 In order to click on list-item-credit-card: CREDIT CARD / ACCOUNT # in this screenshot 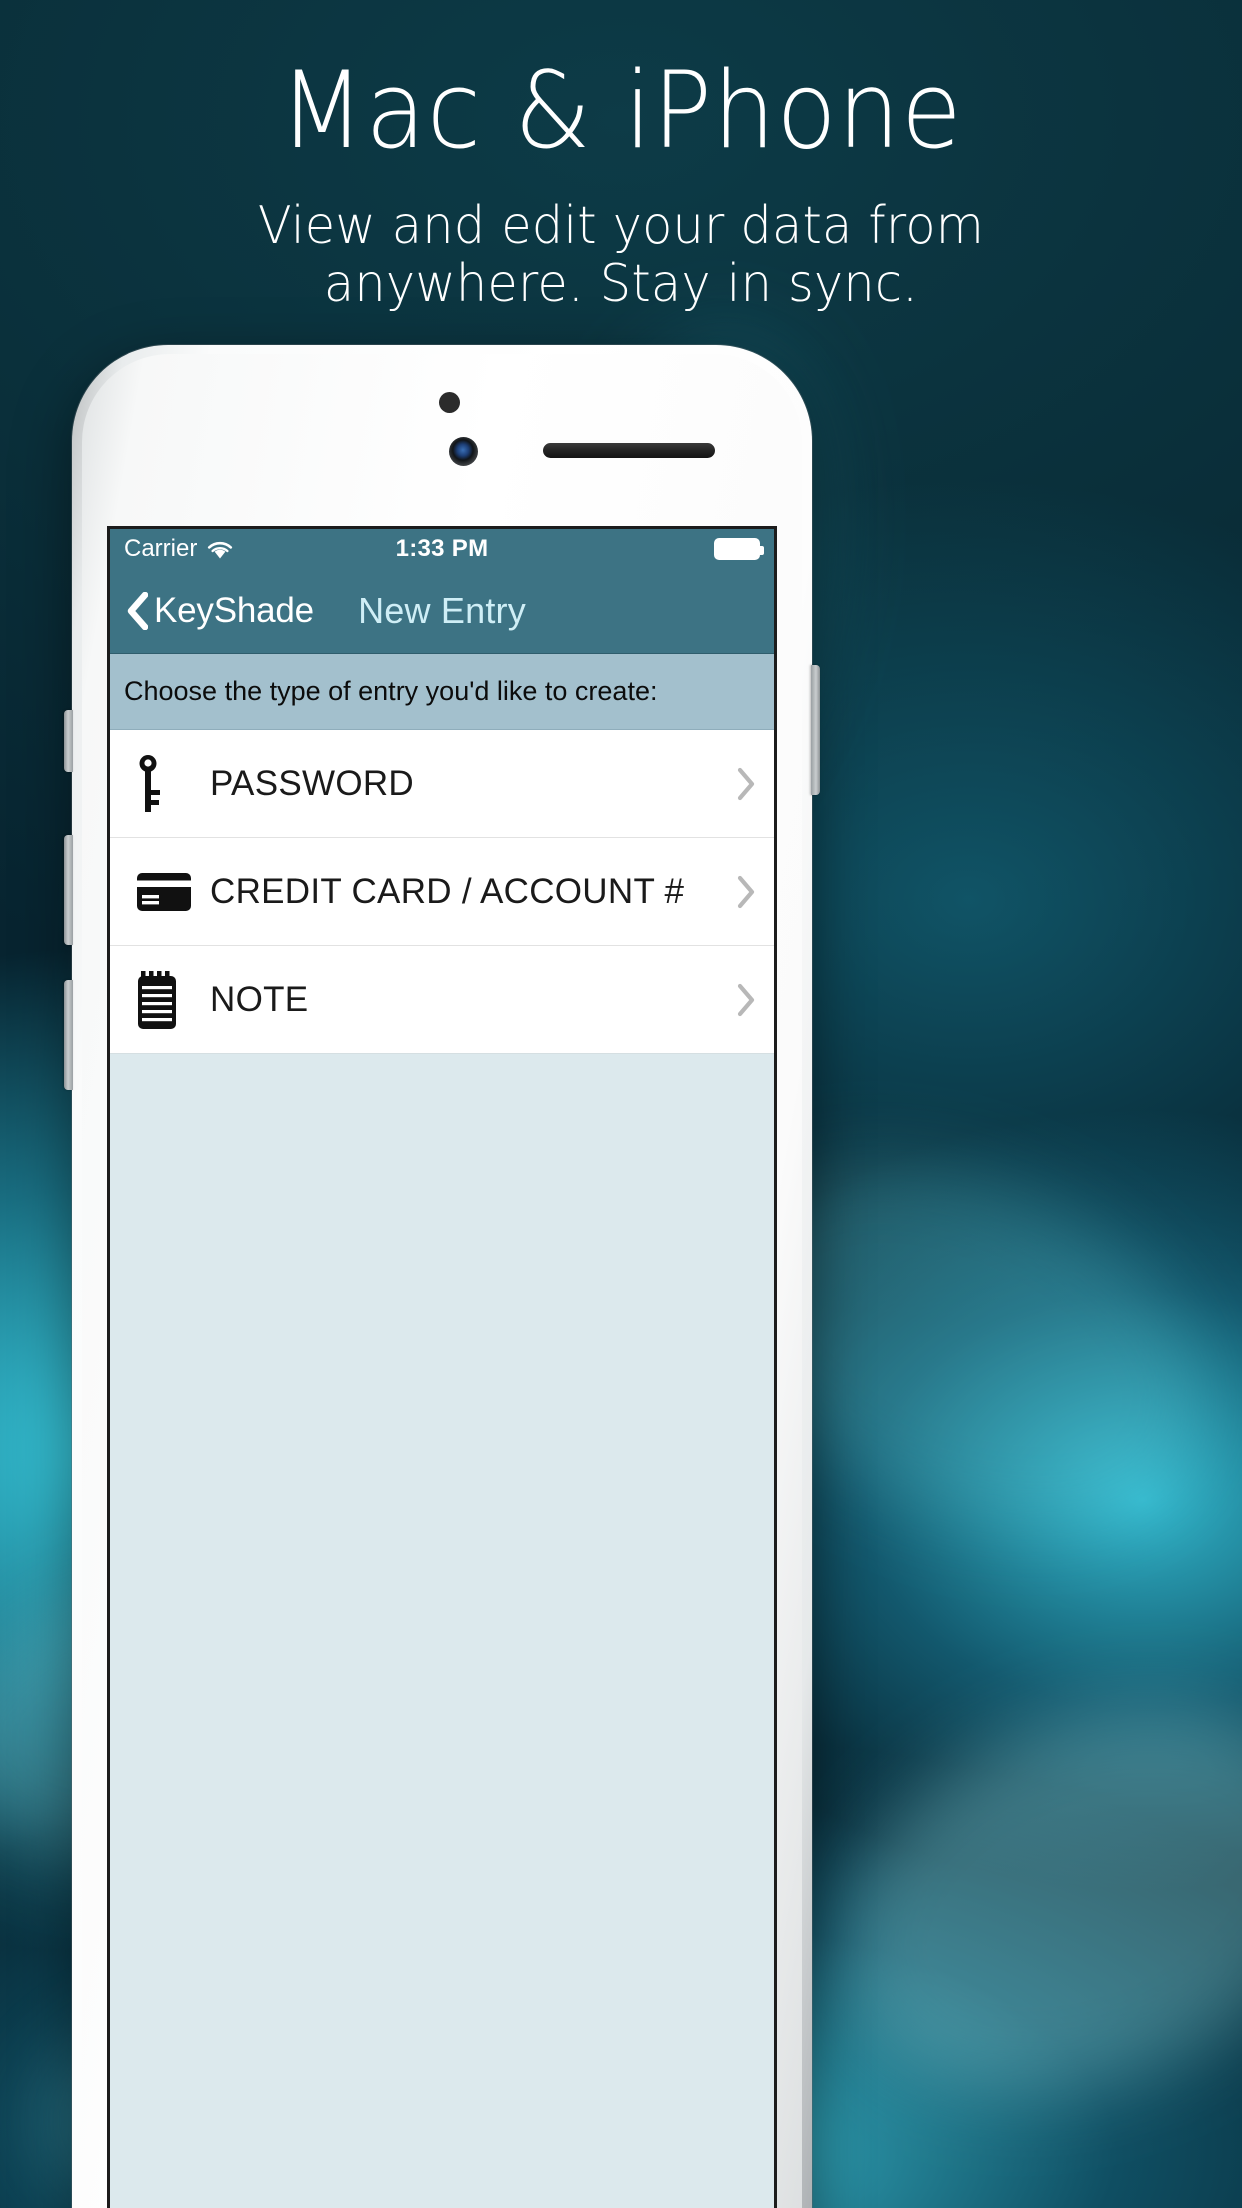, I will do `click(442, 892)`.